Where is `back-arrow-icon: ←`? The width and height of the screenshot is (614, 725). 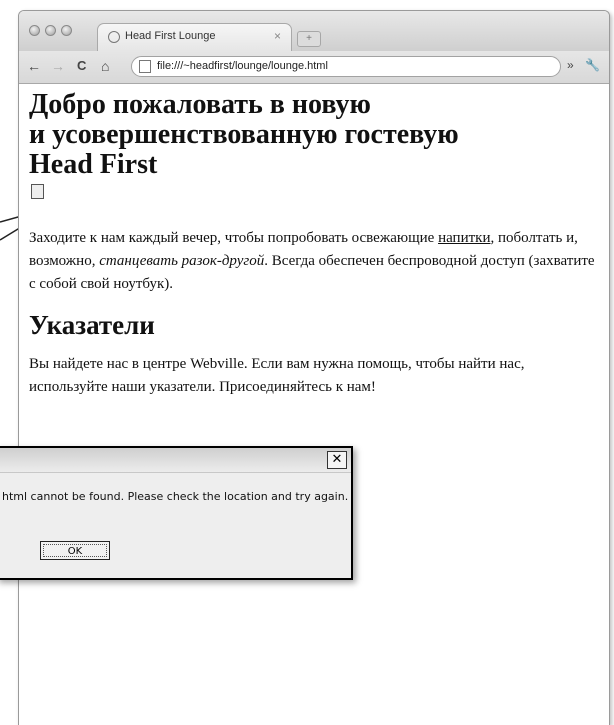
back-arrow-icon: ← is located at coordinates (34, 66).